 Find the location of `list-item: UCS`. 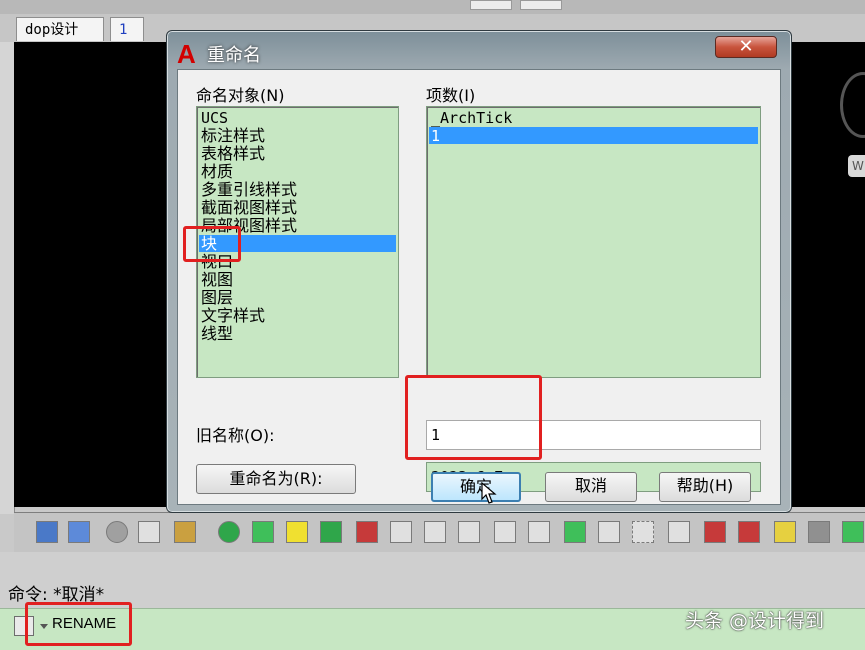

list-item: UCS is located at coordinates (214, 118).